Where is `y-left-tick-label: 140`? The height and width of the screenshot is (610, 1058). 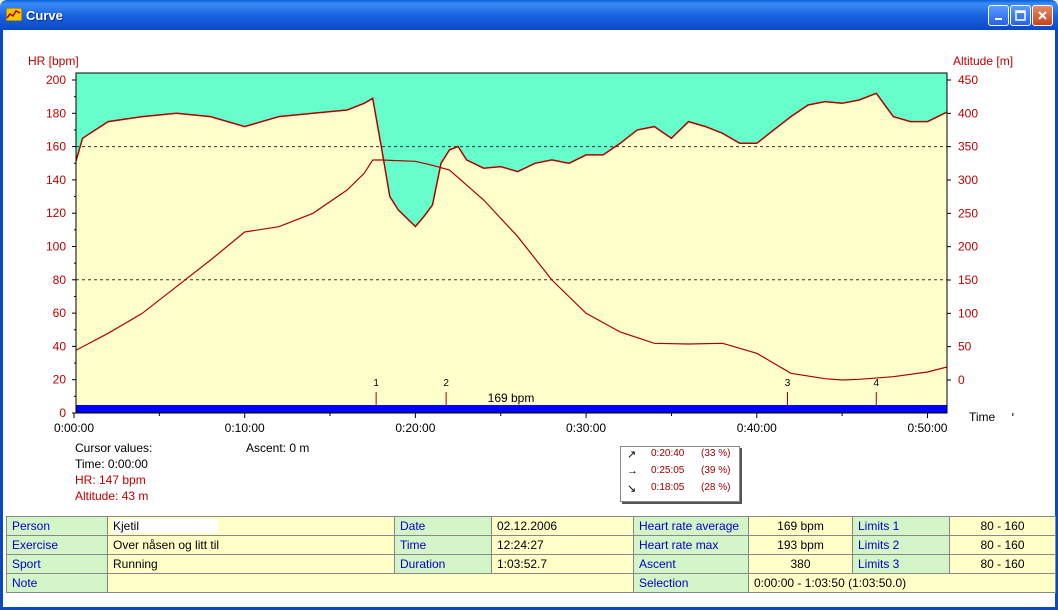
y-left-tick-label: 140 is located at coordinates (56, 180).